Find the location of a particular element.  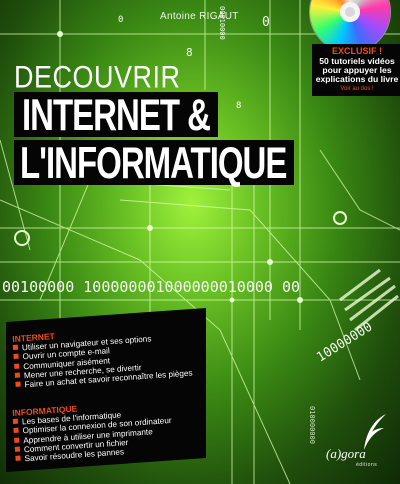

promo-see-back: Voir au dos ! is located at coordinates (357, 88).